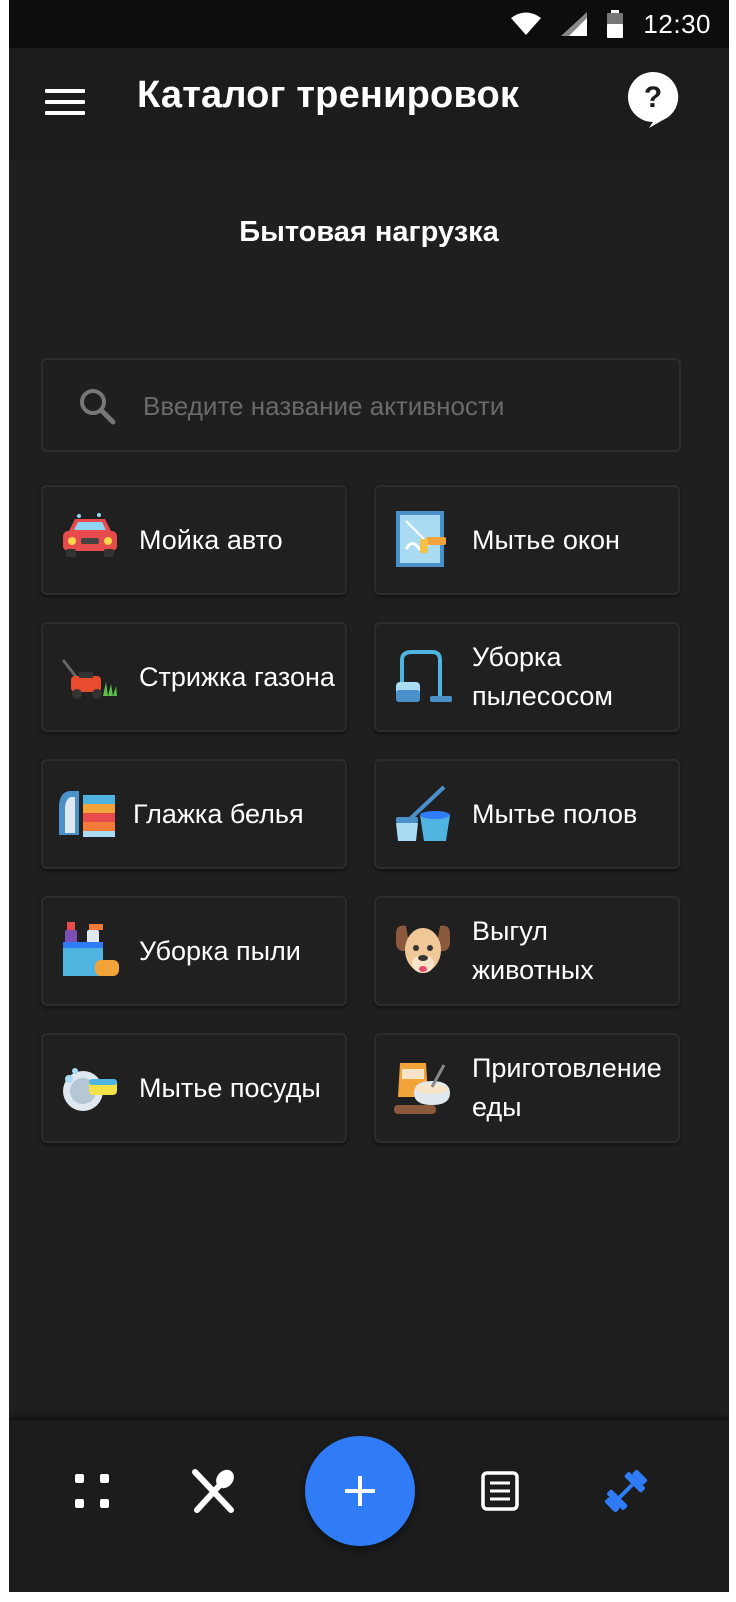 The height and width of the screenshot is (1602, 736). I want to click on mop-icon, so click(423, 813).